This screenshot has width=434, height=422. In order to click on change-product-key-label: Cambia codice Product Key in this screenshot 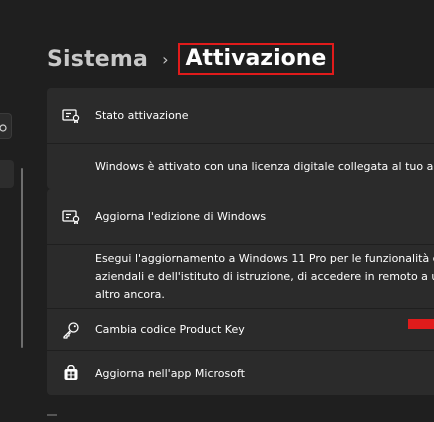, I will do `click(170, 329)`.